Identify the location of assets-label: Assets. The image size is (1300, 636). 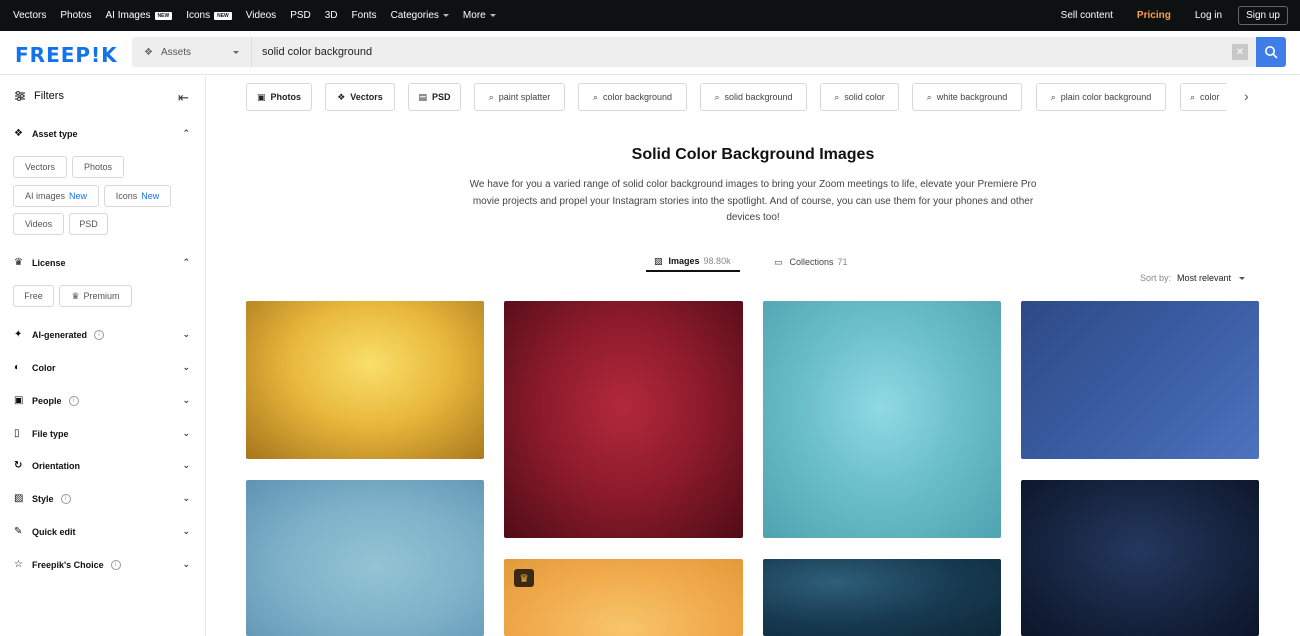
(175, 52).